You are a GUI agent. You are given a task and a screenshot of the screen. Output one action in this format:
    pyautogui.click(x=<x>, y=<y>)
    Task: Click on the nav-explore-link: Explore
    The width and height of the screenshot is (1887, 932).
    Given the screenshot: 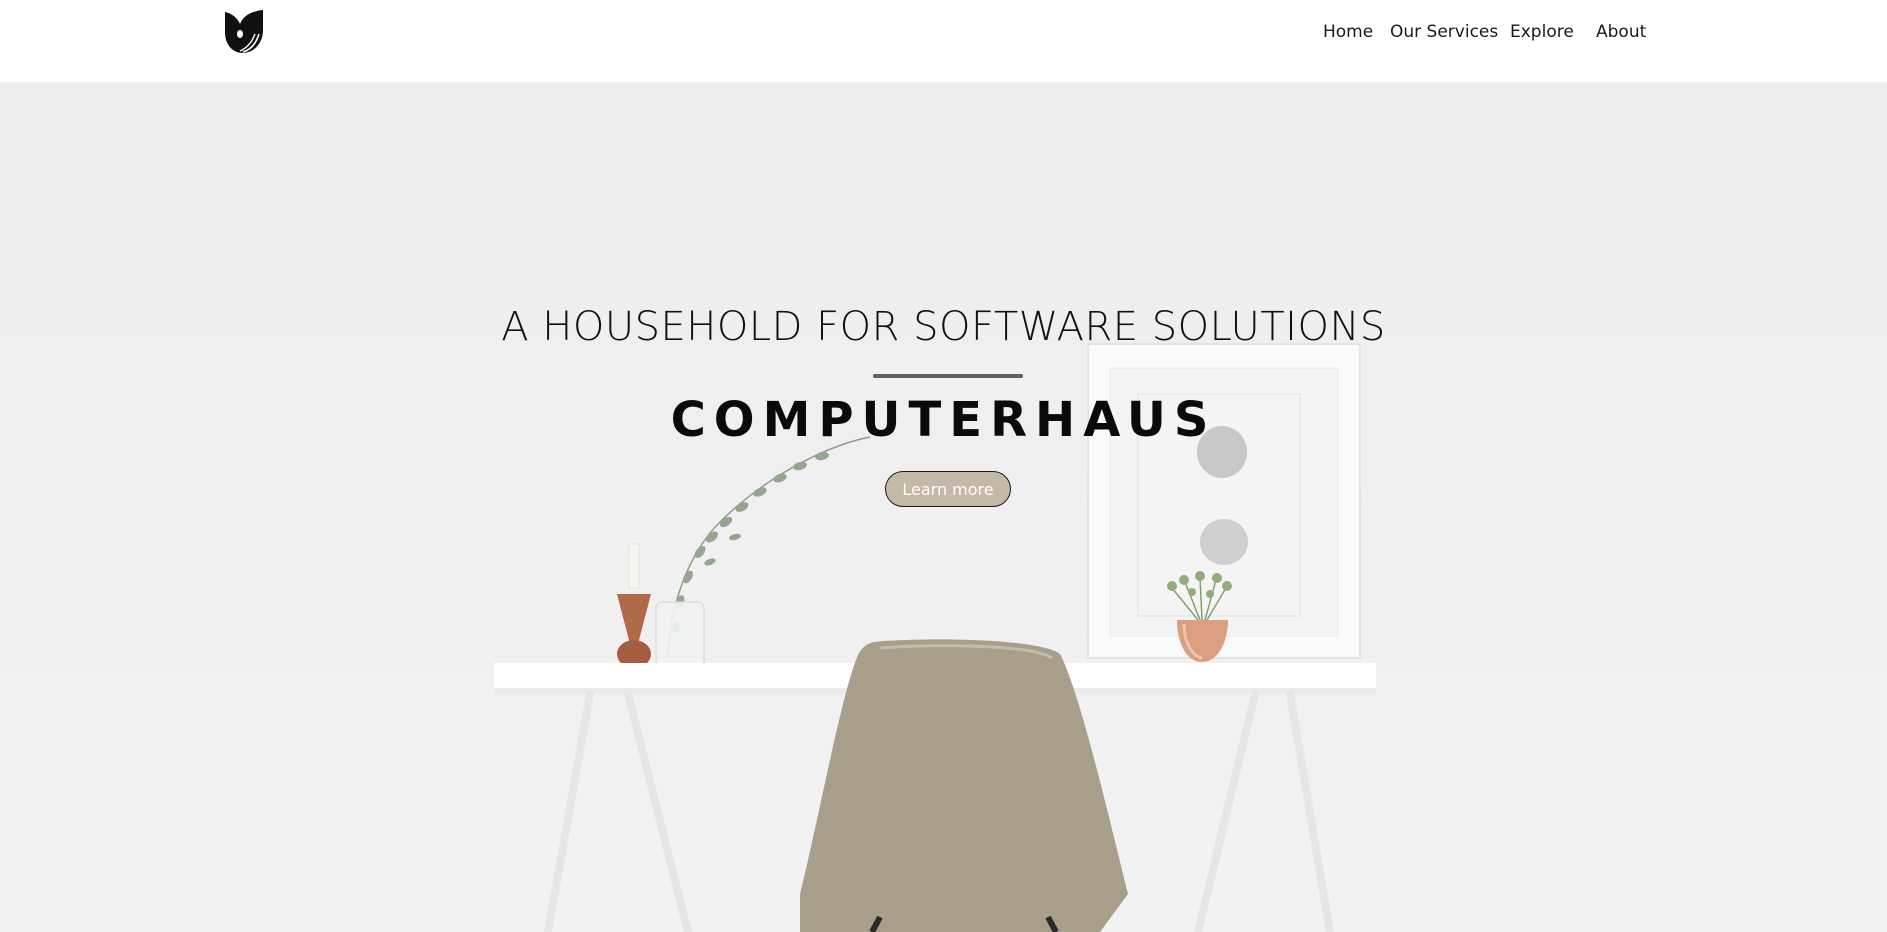 What is the action you would take?
    pyautogui.click(x=1542, y=32)
    